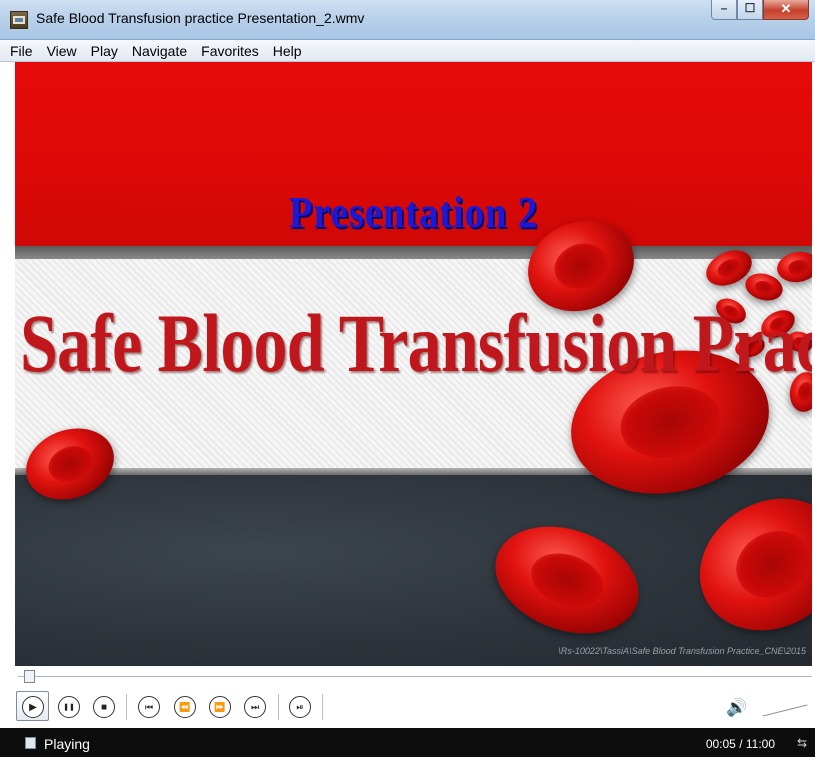 The image size is (815, 757). I want to click on maximize-icon: ☐, so click(750, 8).